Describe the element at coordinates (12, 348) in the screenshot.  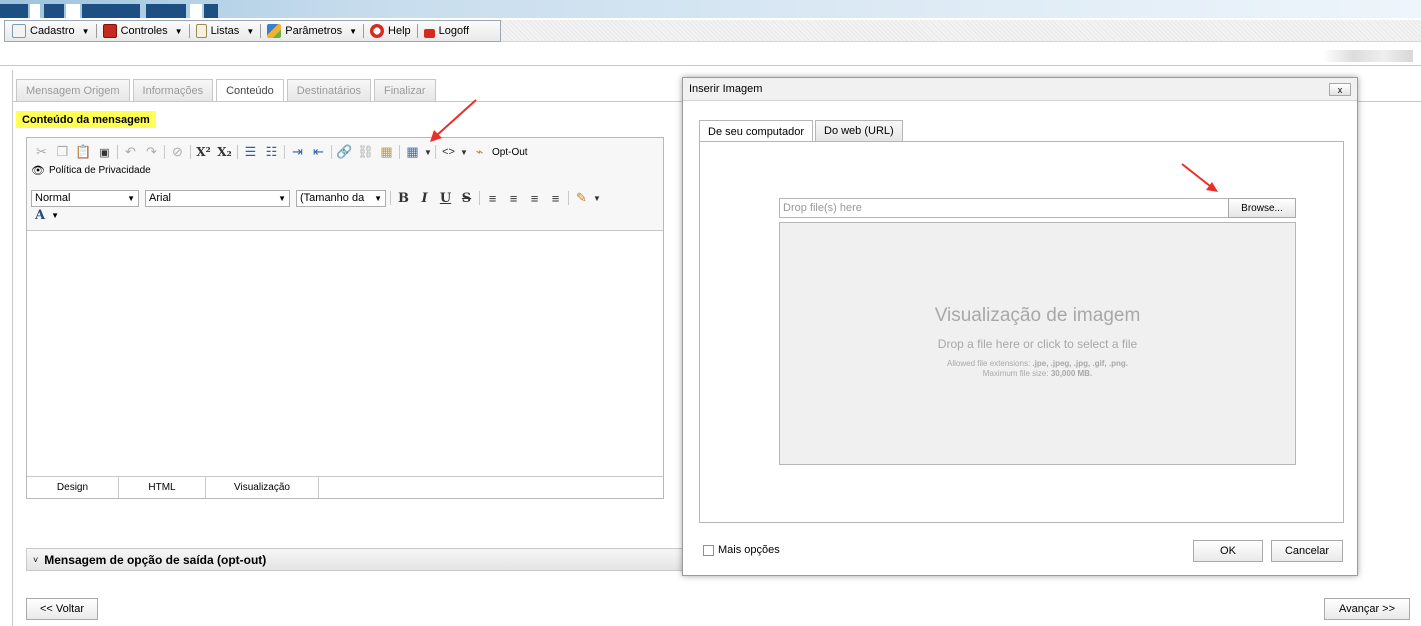
I see `content-frame-border` at that location.